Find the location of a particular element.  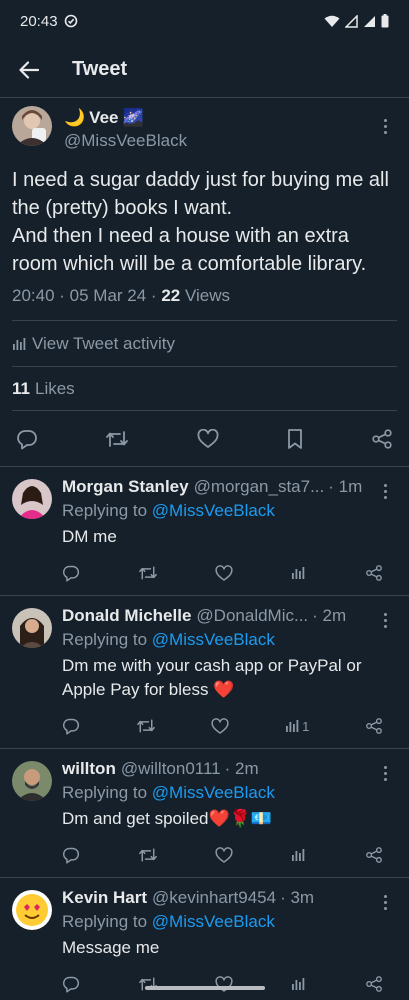

reply-time: · 3m is located at coordinates (297, 897).